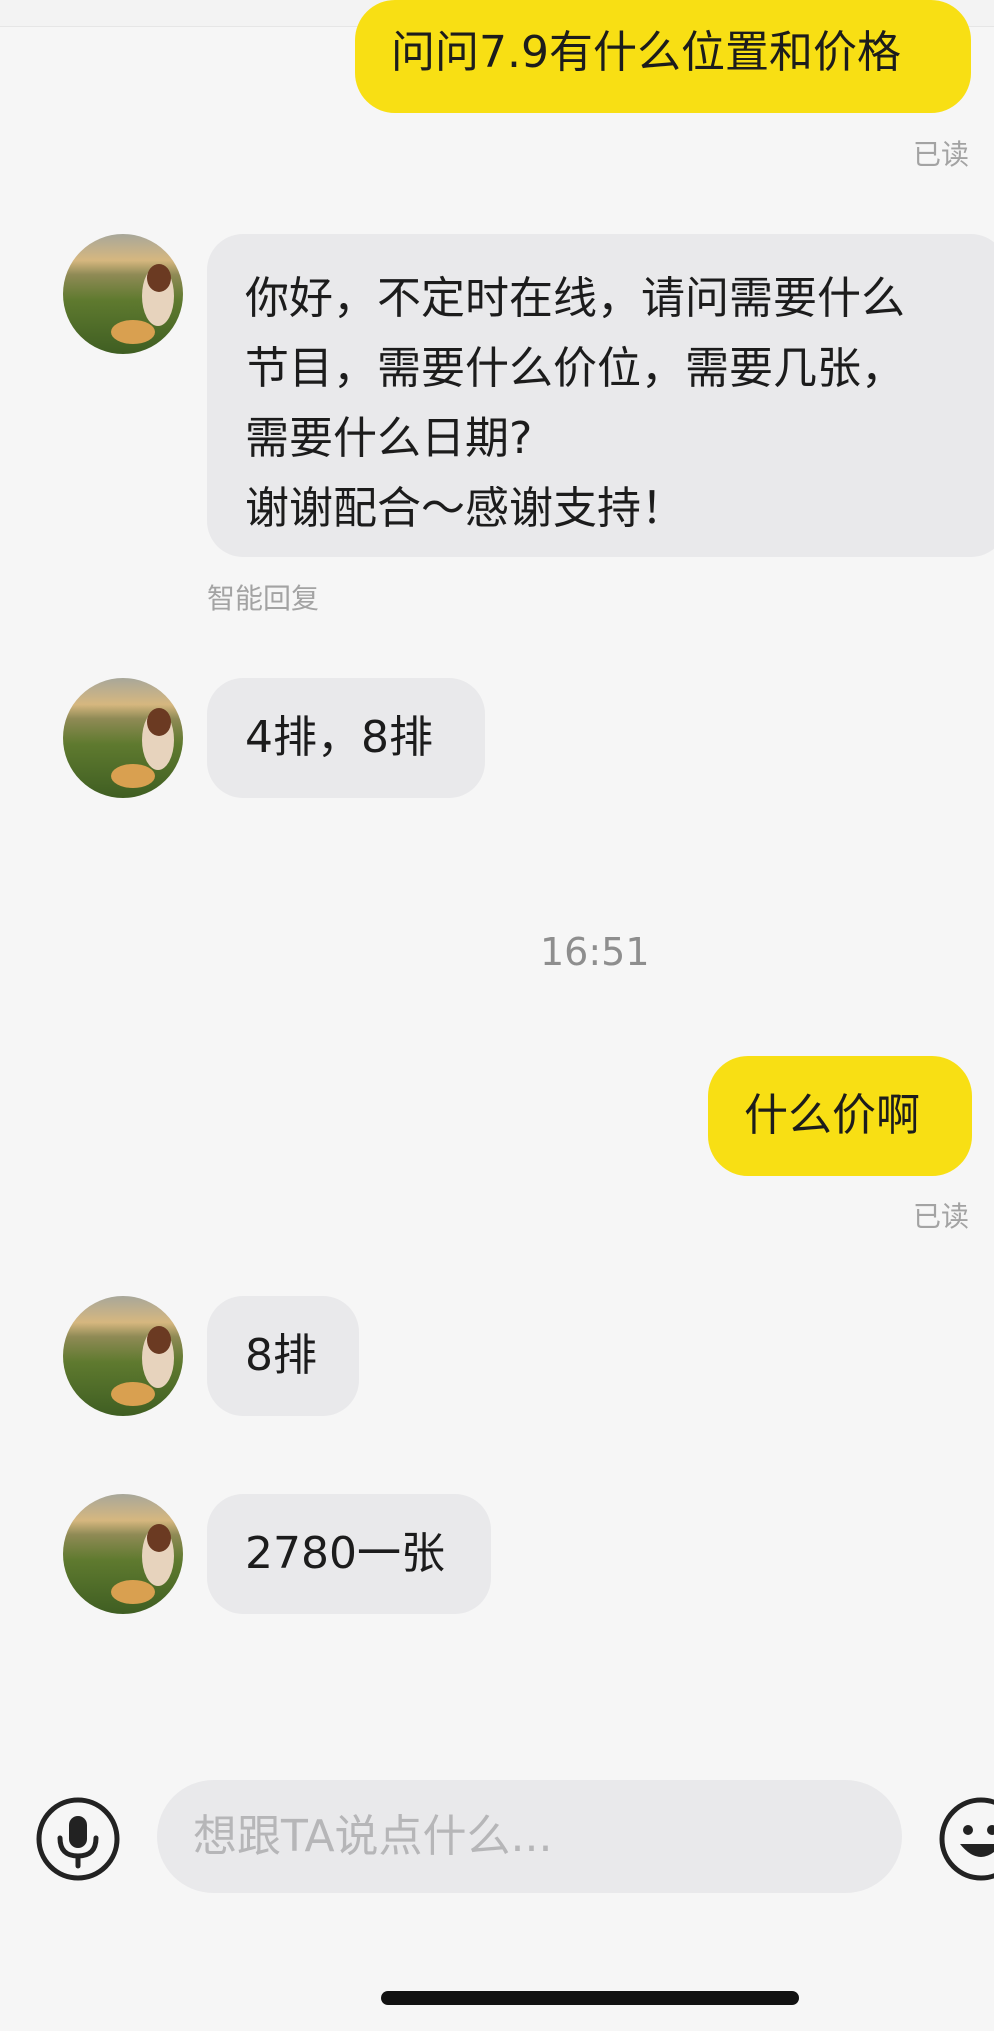 The width and height of the screenshot is (994, 2031). I want to click on voice-input-button, so click(78, 1841).